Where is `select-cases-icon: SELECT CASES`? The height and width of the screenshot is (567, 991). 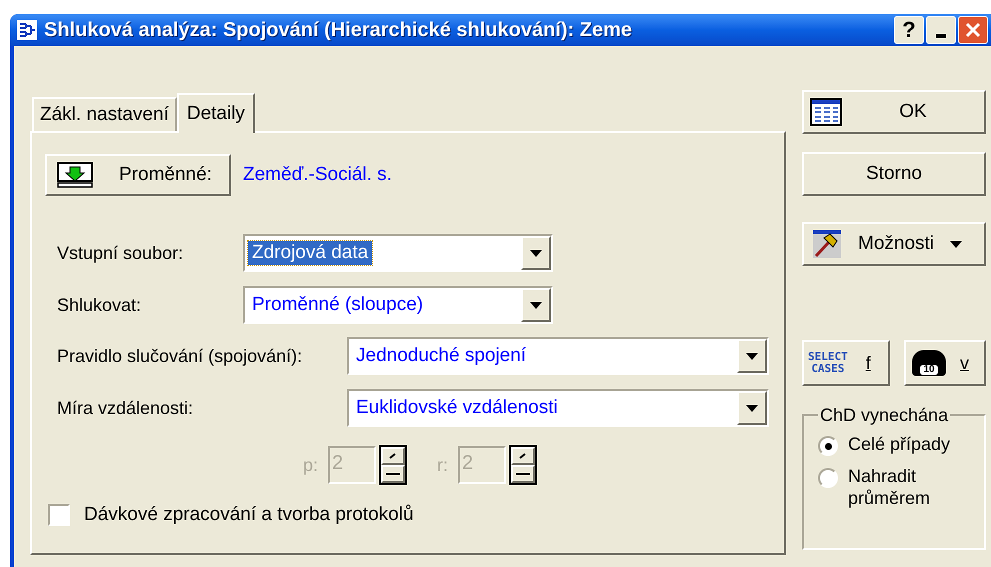
select-cases-icon: SELECT CASES is located at coordinates (828, 363).